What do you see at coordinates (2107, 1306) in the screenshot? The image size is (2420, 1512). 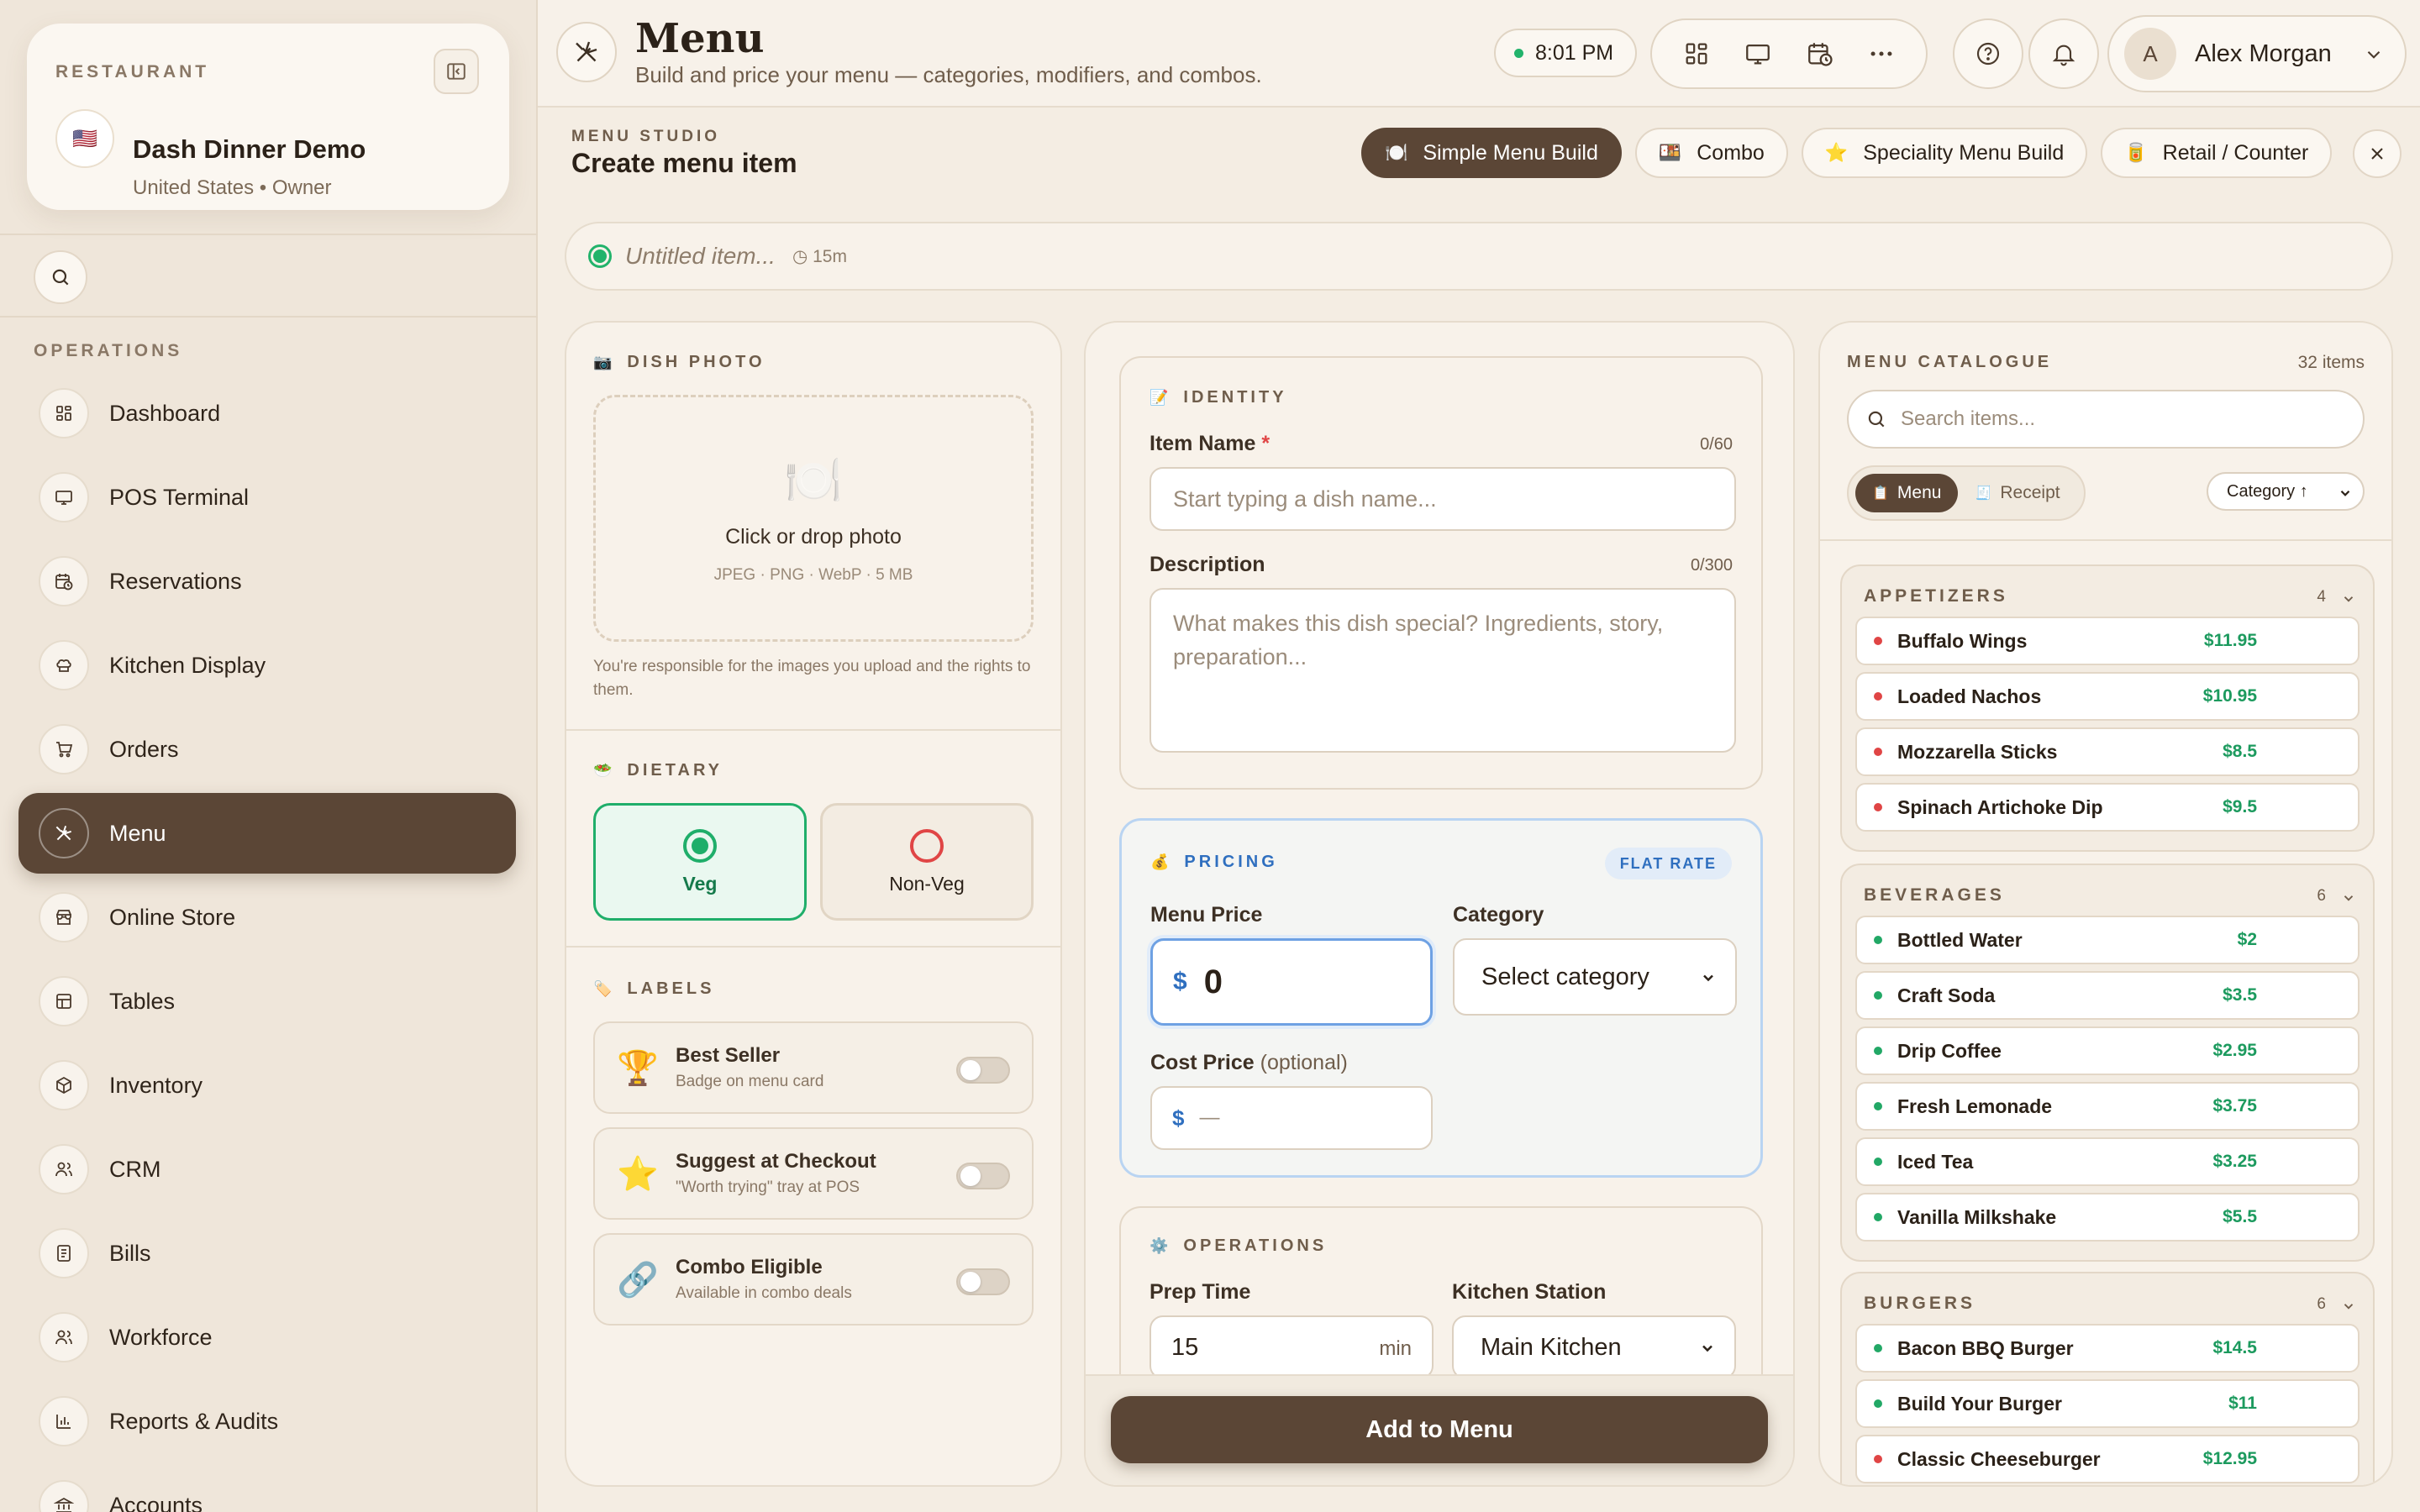 I see `catalogue-group-header: BURGERS 6` at bounding box center [2107, 1306].